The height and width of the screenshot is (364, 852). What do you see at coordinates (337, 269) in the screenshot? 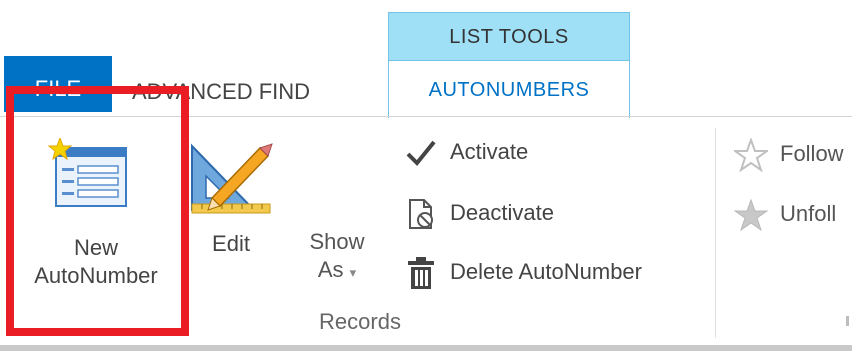
I see `show-as-line2: As ▾` at bounding box center [337, 269].